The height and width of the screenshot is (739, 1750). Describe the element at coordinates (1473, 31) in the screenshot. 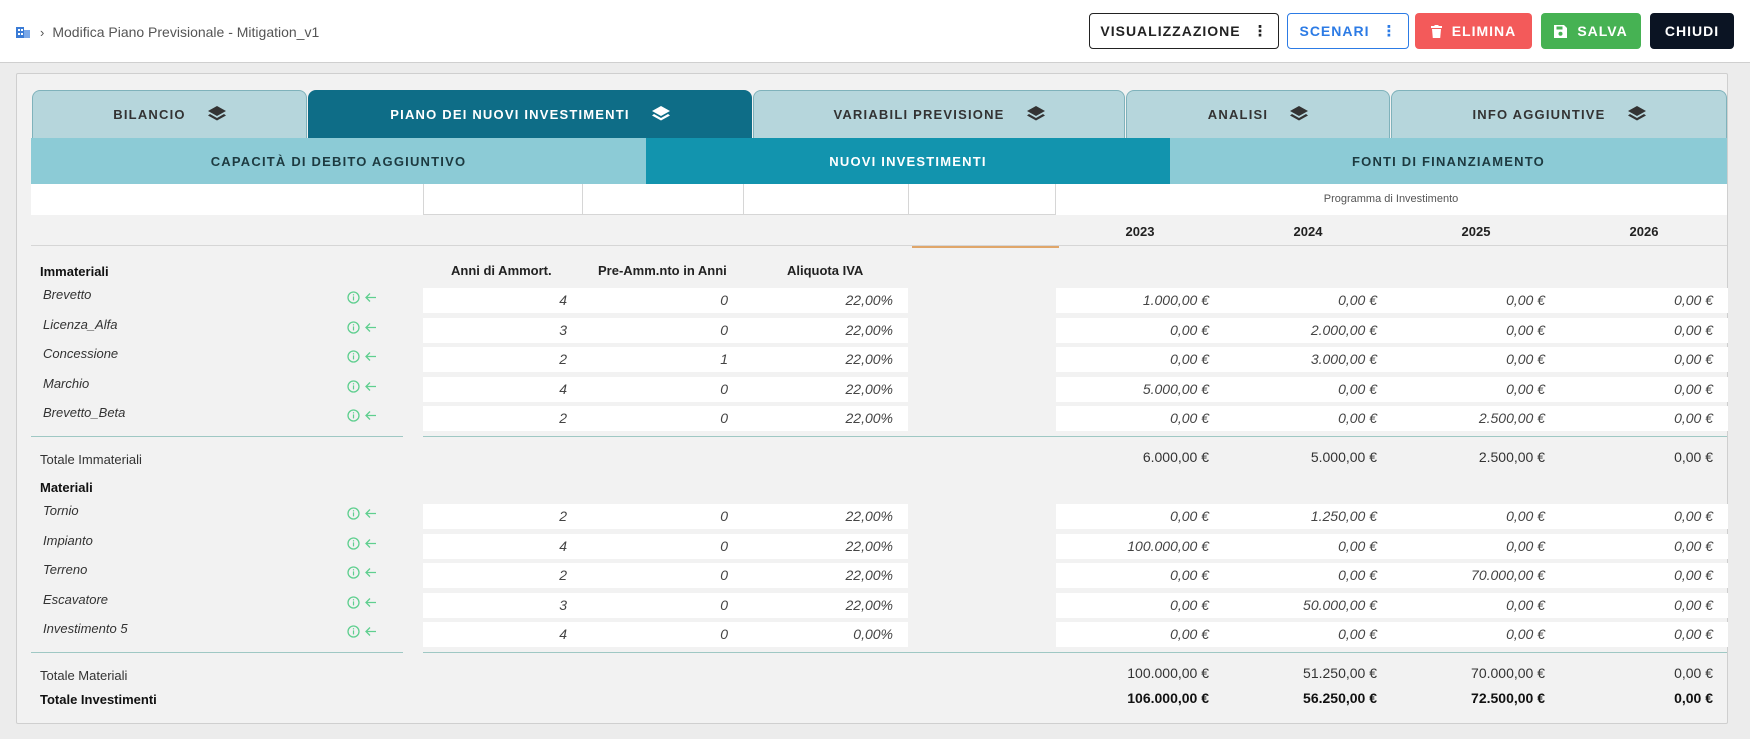

I see `elimina-button: ELIMINA` at that location.